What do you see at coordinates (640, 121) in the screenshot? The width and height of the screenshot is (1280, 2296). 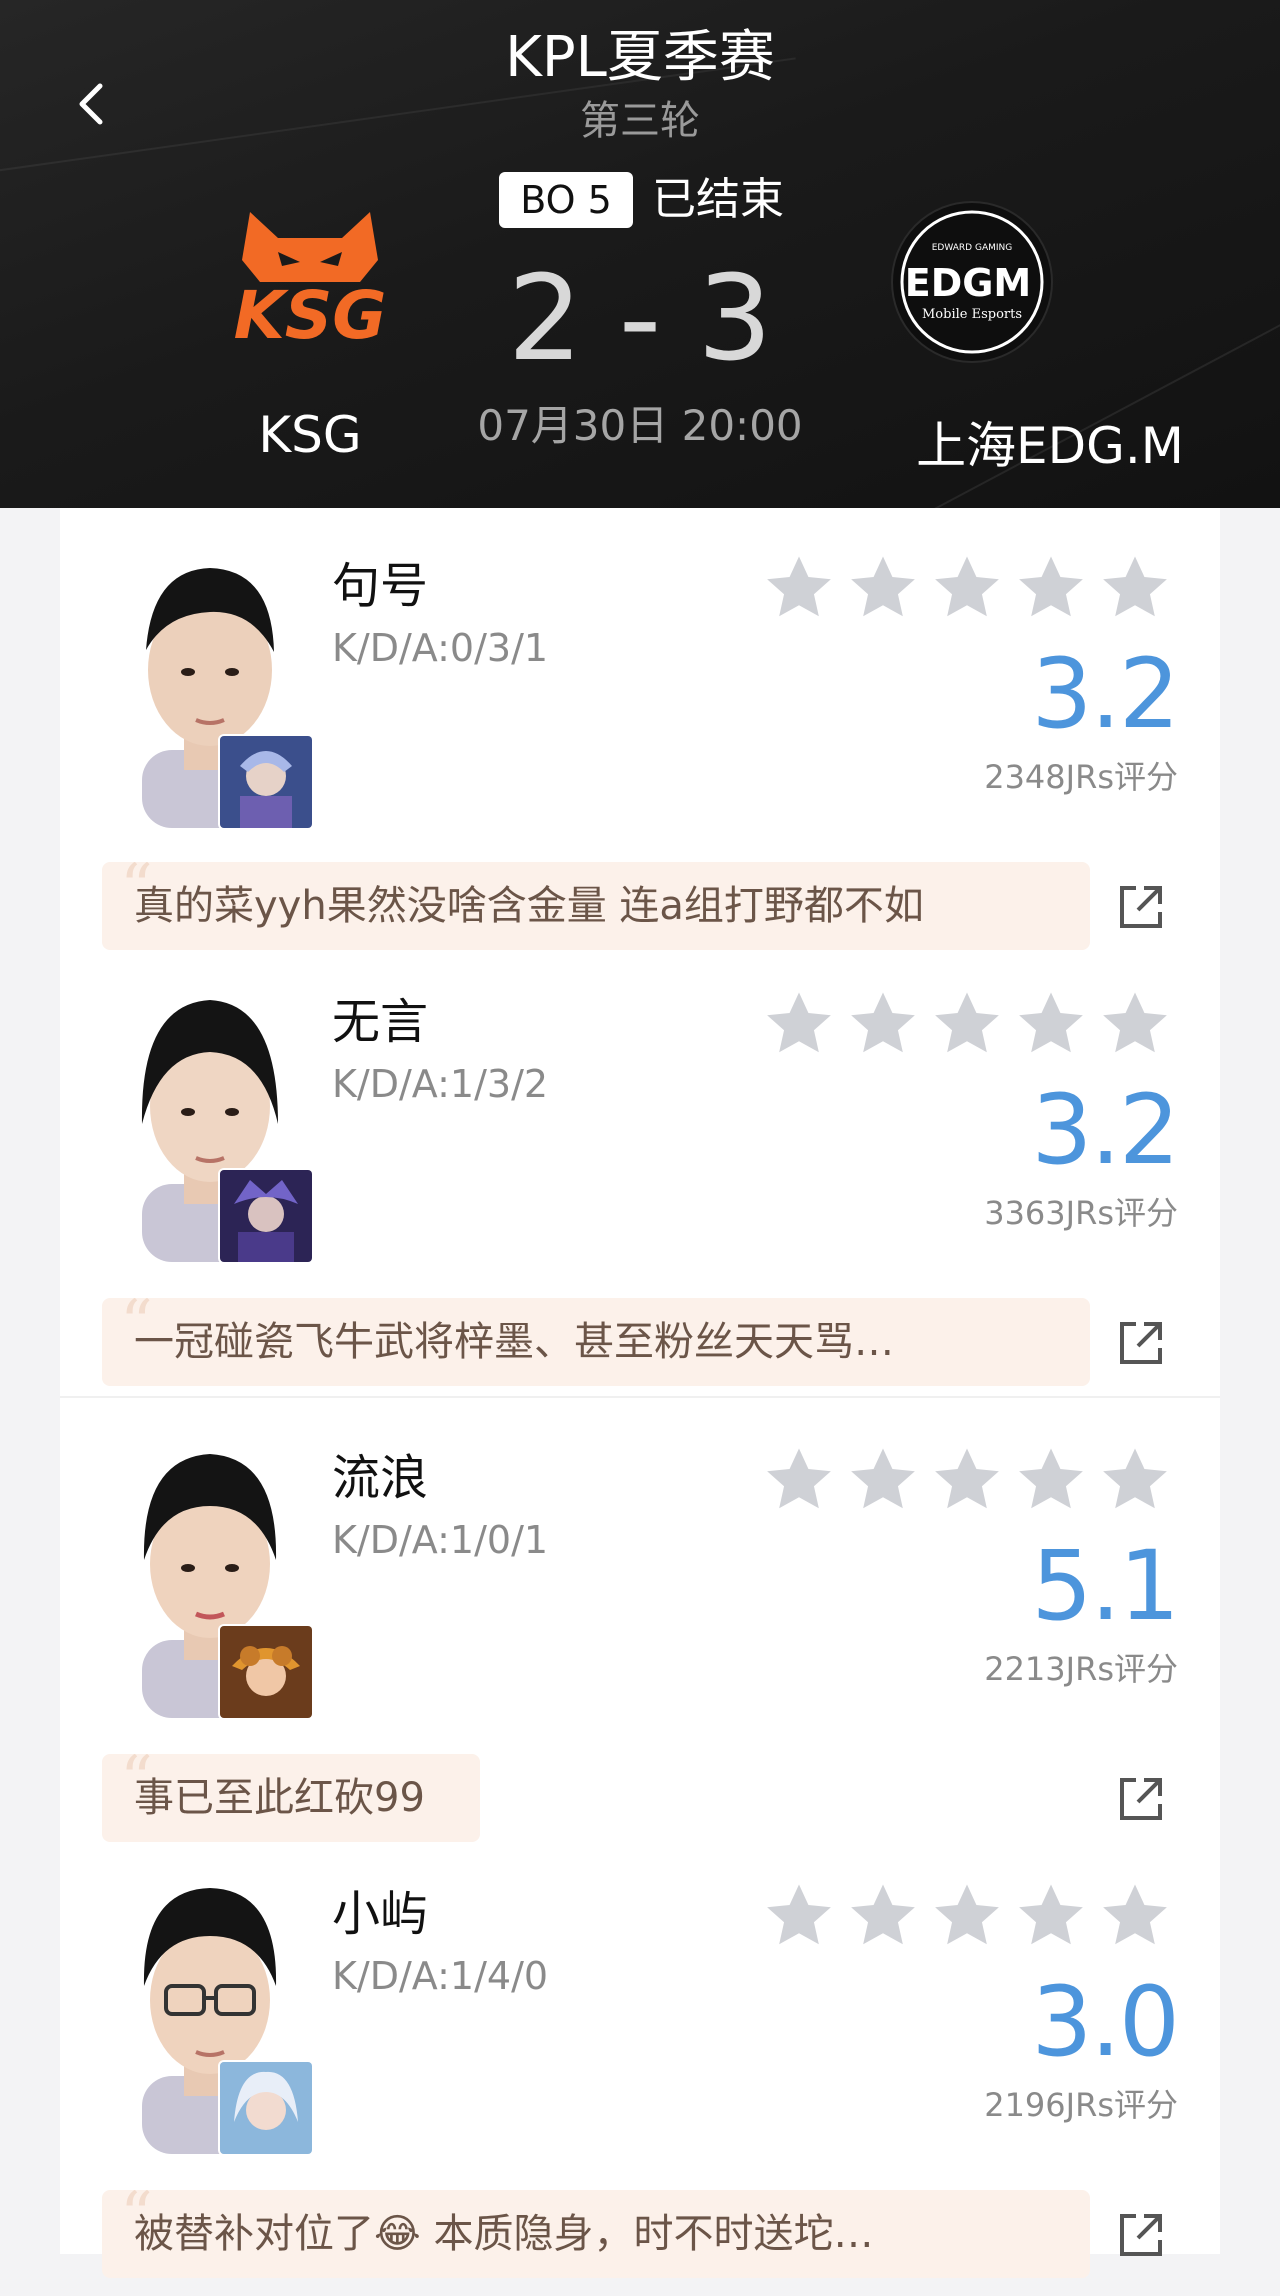 I see `match-round: 第三轮` at bounding box center [640, 121].